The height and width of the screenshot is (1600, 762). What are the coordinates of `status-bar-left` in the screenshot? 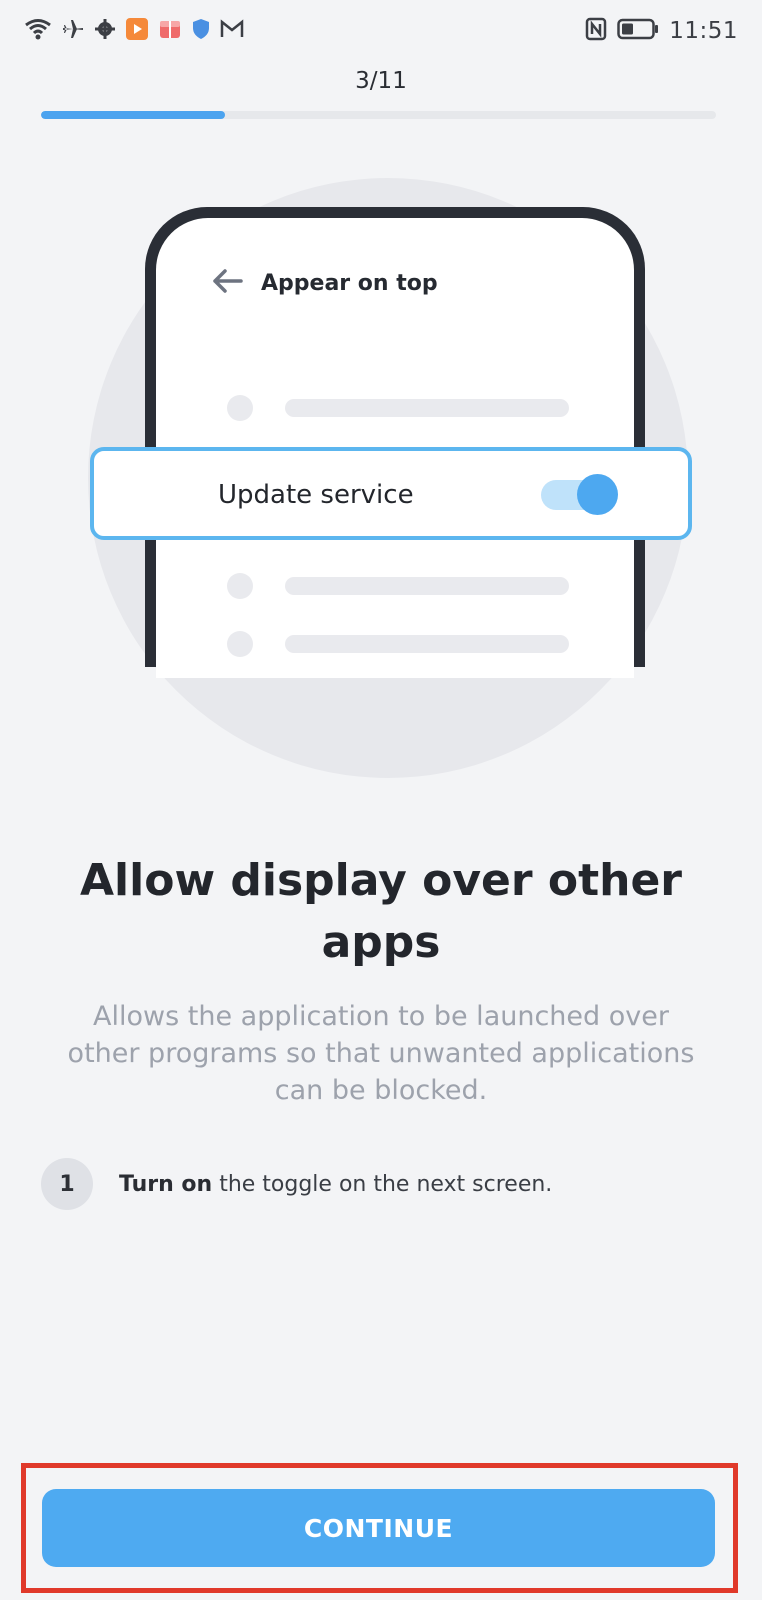 It's located at (134, 31).